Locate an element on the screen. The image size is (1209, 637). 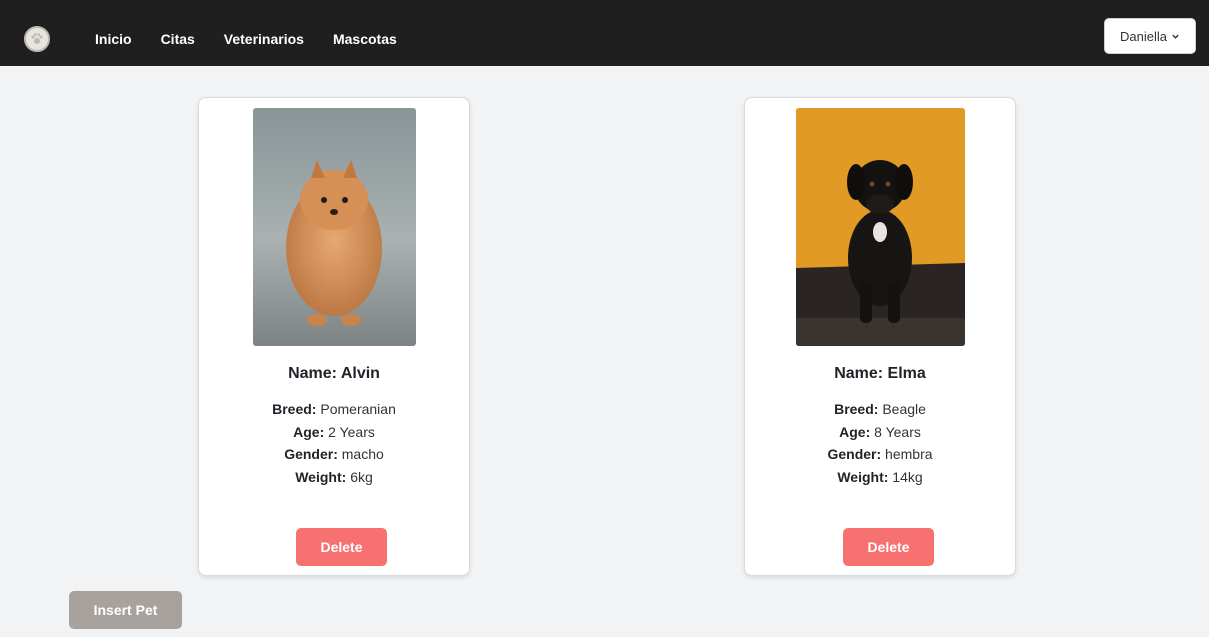
nav-link-veterinarios: Veterinarios is located at coordinates (264, 39).